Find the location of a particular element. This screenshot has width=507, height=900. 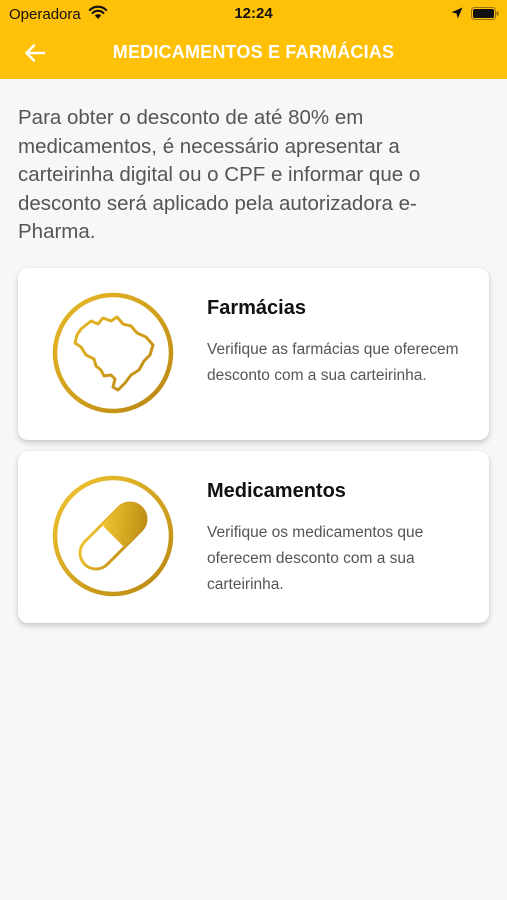

brazil-map-icon is located at coordinates (113, 353).